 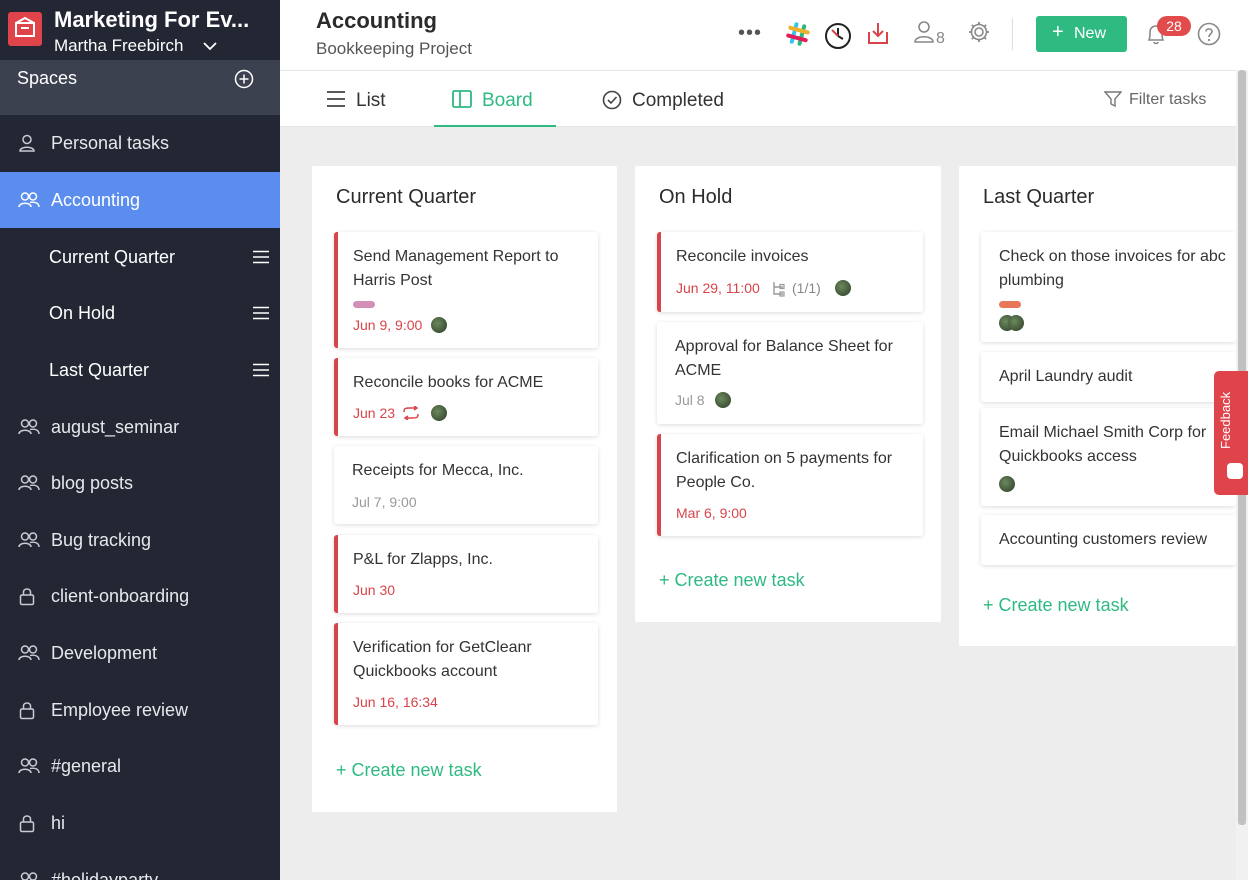 I want to click on task-due-date: Jun 16, 16:34, so click(x=395, y=702).